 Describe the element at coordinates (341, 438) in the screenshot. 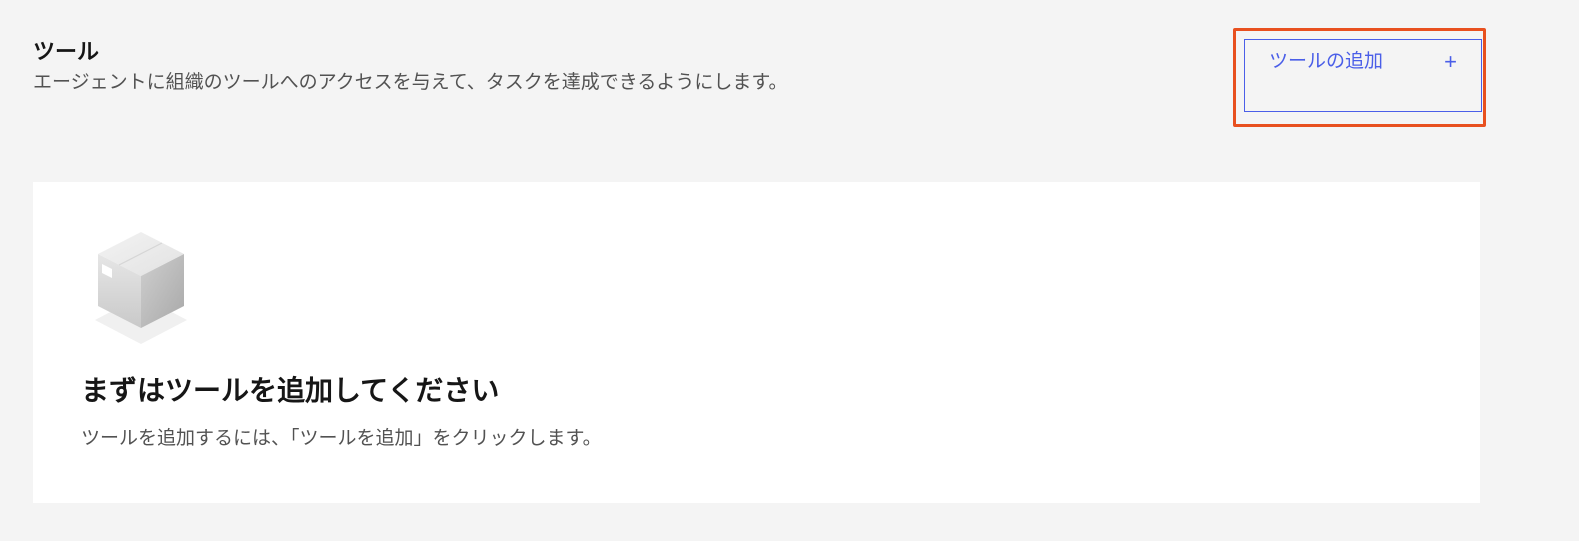

I see `empty-state-description: ツールを追加するには、「ツールを追加」をクリックします。` at that location.